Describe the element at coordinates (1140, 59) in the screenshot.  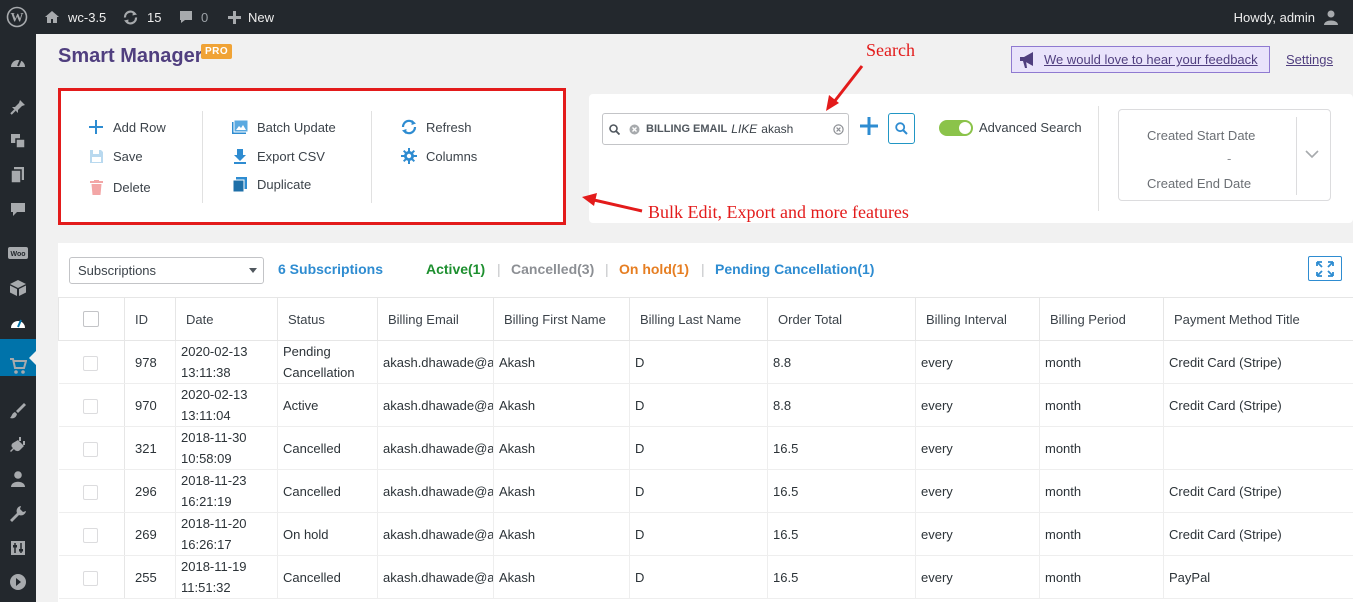
I see `feedback-link: We would love to hear your feedback` at that location.